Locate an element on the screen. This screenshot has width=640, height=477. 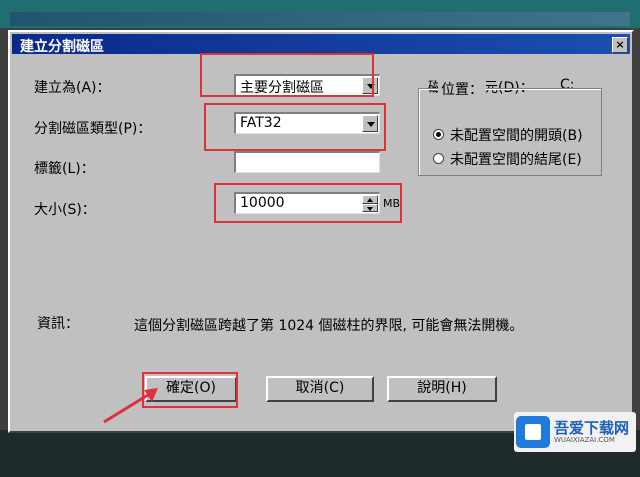
highlight-partition-type is located at coordinates (295, 127).